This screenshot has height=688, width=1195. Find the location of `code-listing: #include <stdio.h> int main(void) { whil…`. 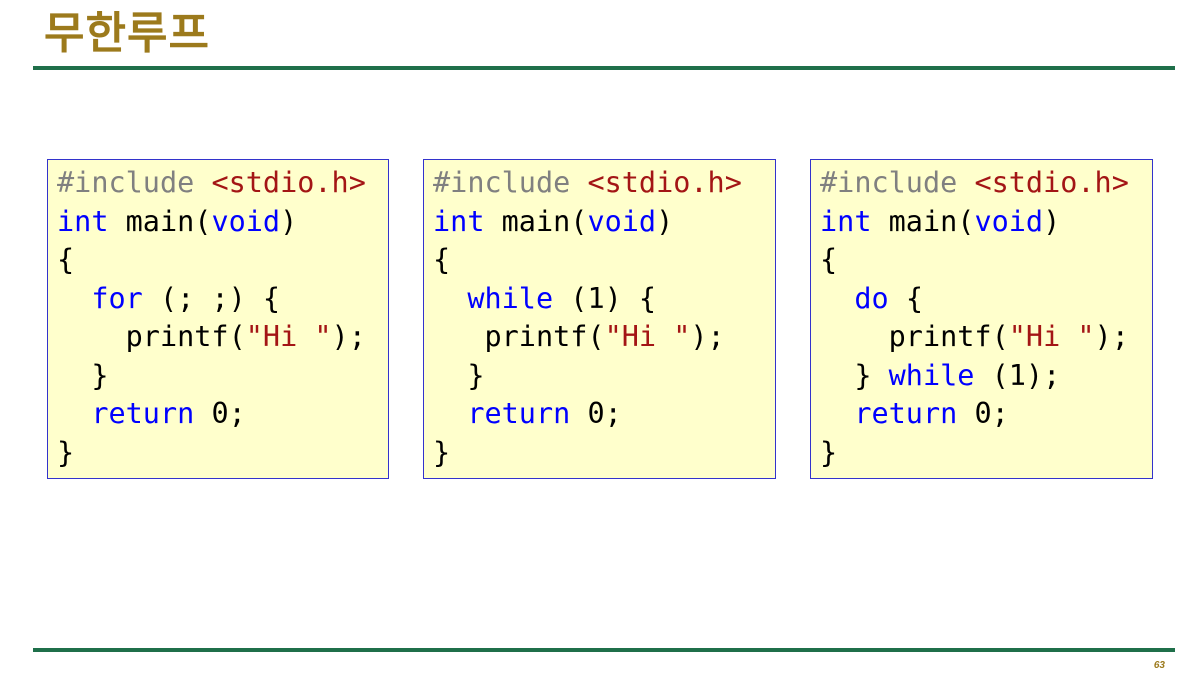

code-listing: #include <stdio.h> int main(void) { whil… is located at coordinates (604, 318).